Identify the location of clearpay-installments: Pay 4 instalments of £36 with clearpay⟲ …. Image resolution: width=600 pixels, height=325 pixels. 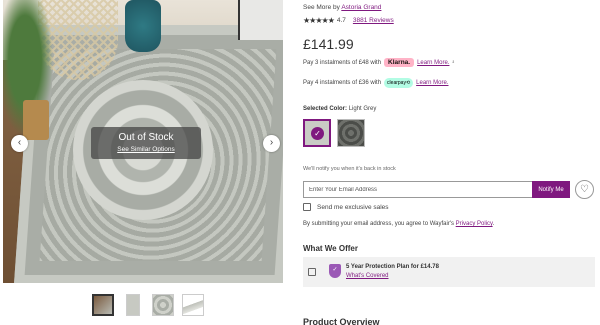
(376, 83).